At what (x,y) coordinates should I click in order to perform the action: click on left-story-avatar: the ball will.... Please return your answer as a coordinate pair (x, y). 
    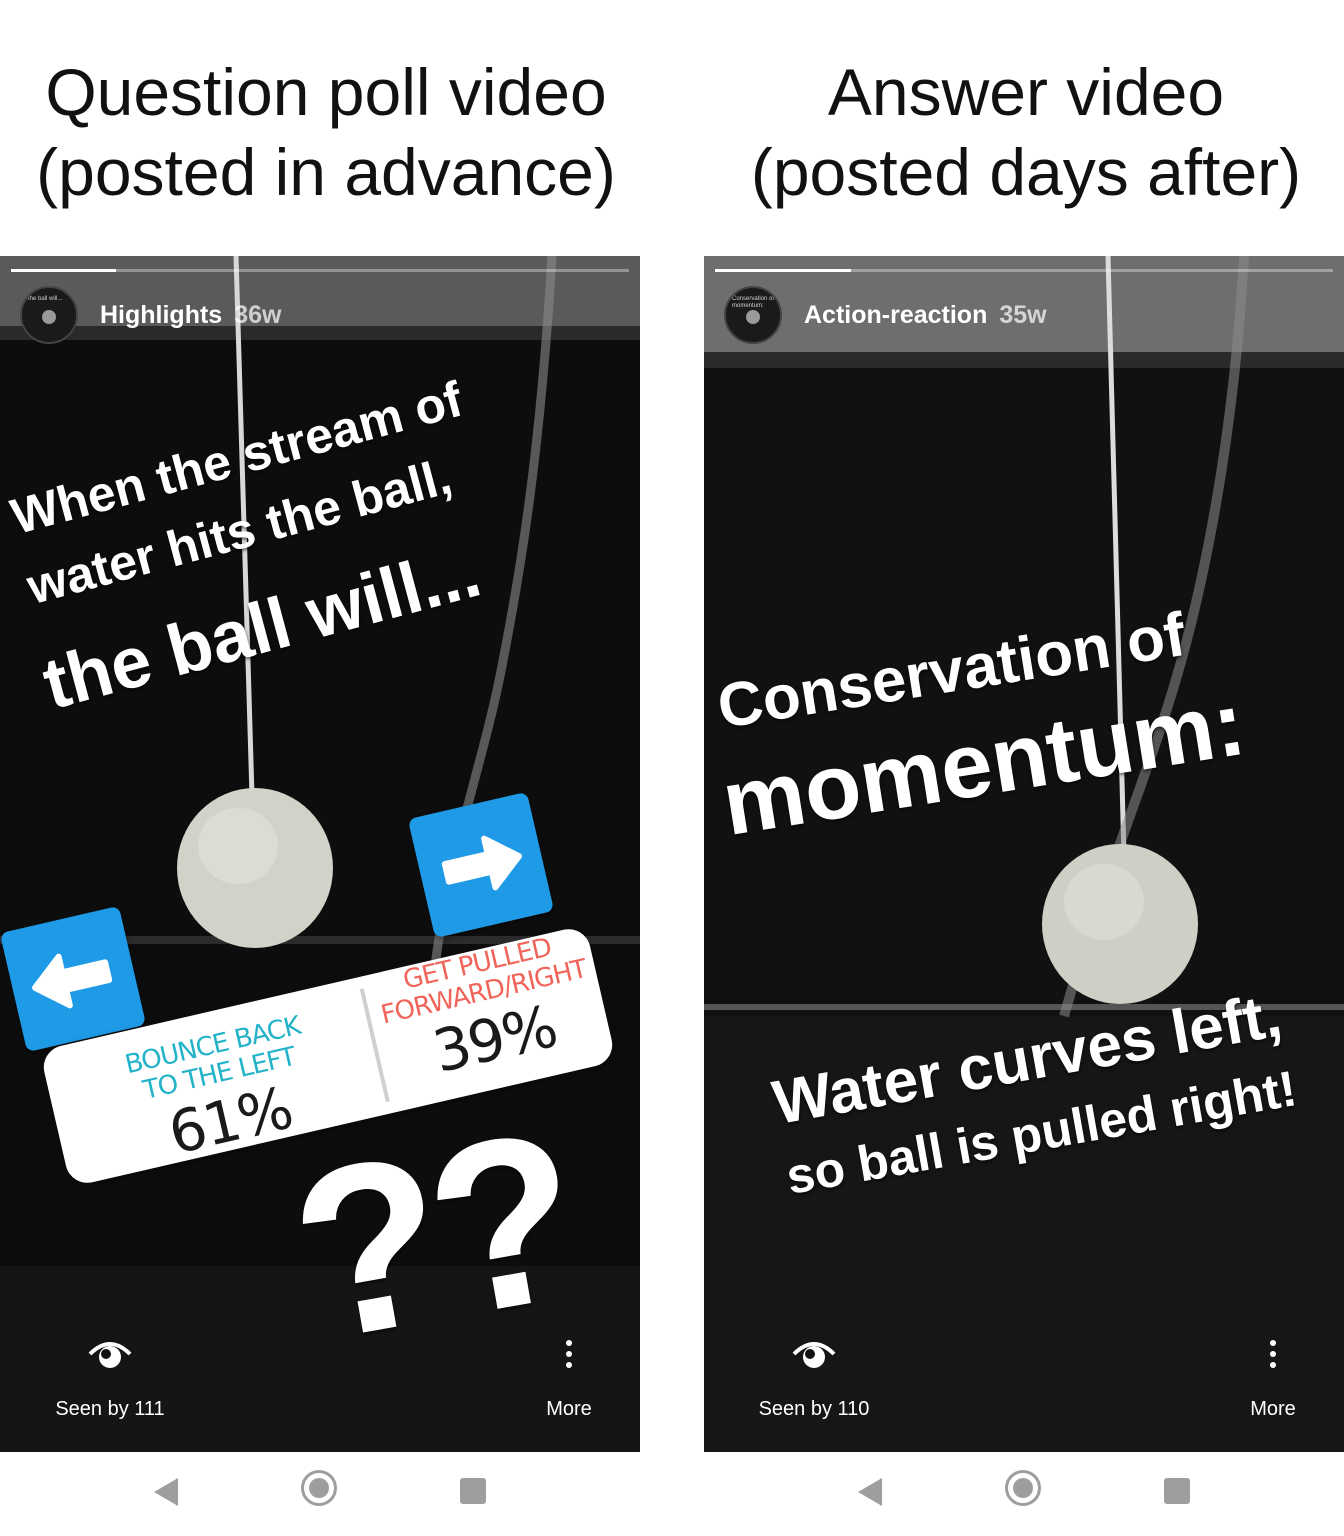
    Looking at the image, I should click on (49, 315).